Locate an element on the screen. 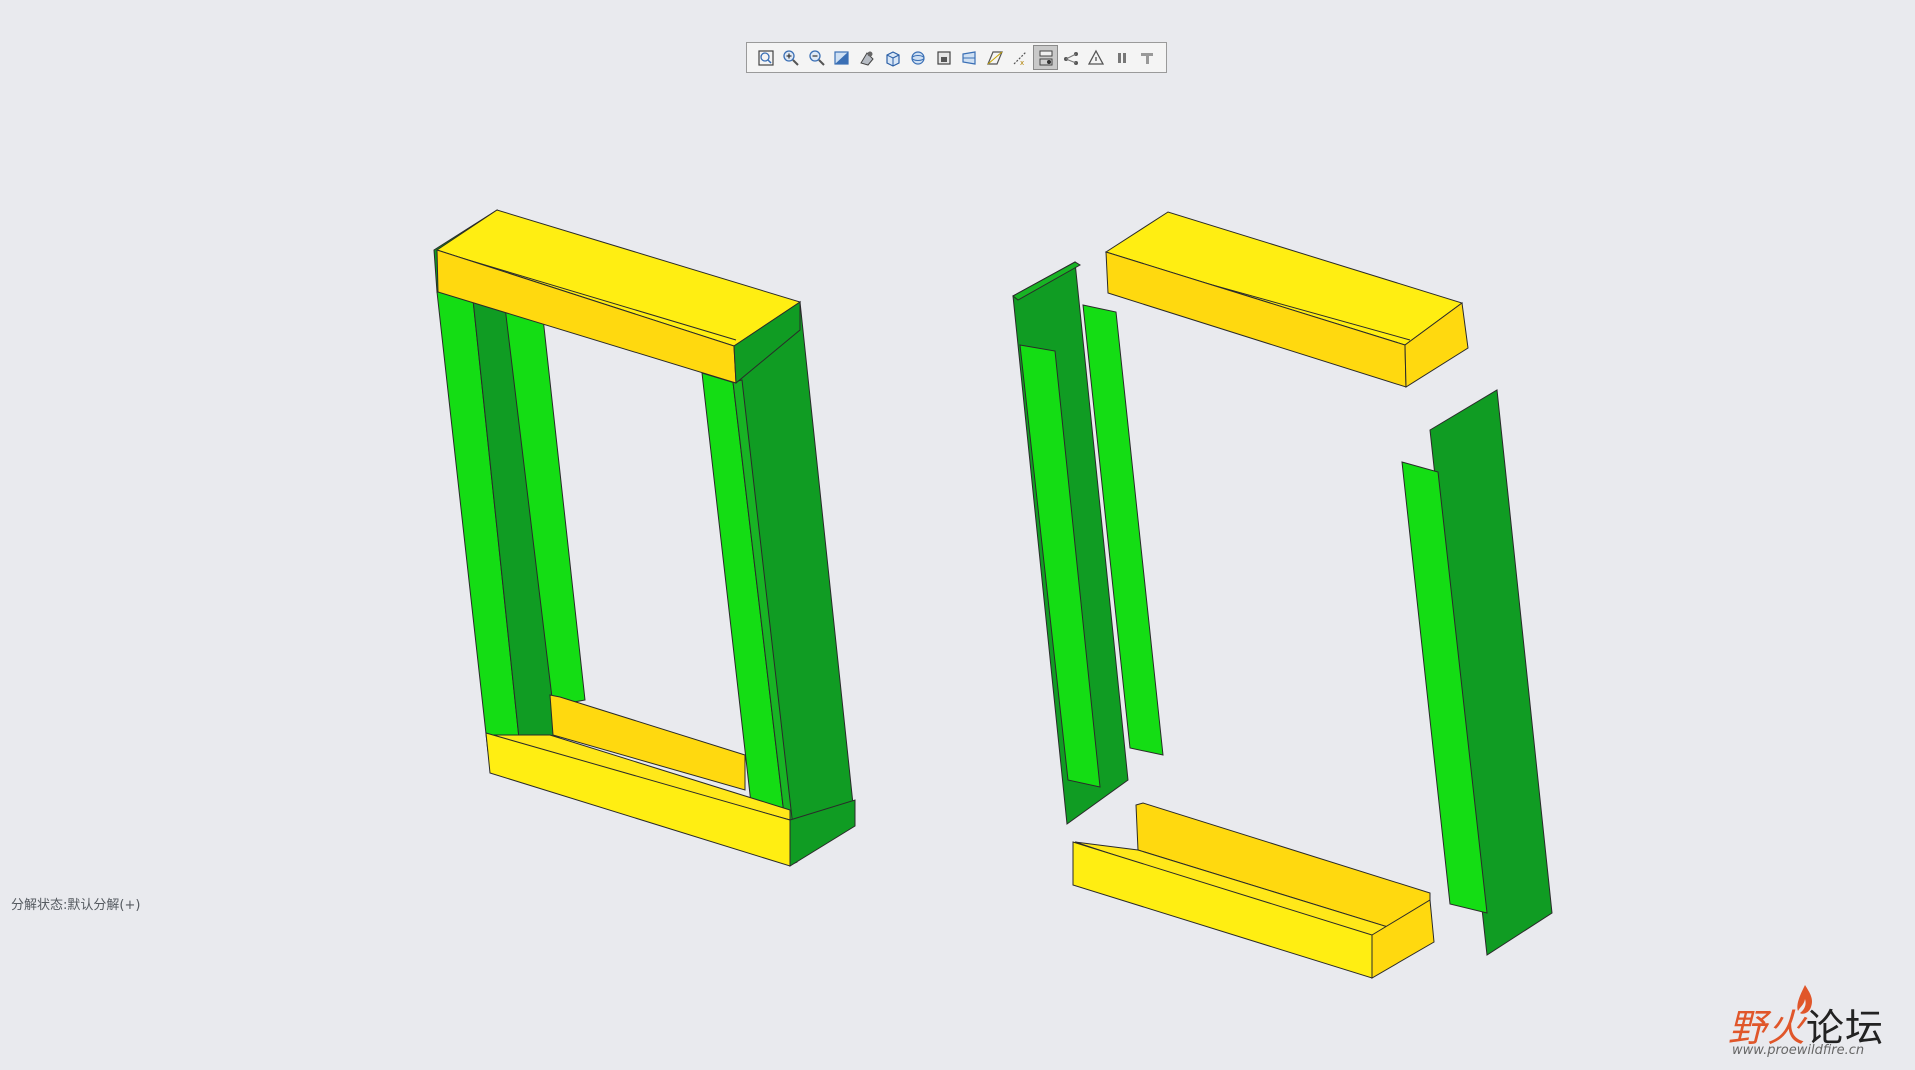 The width and height of the screenshot is (1915, 1070). watermark: 野火论坛 www.proewildfire.cn is located at coordinates (1818, 1025).